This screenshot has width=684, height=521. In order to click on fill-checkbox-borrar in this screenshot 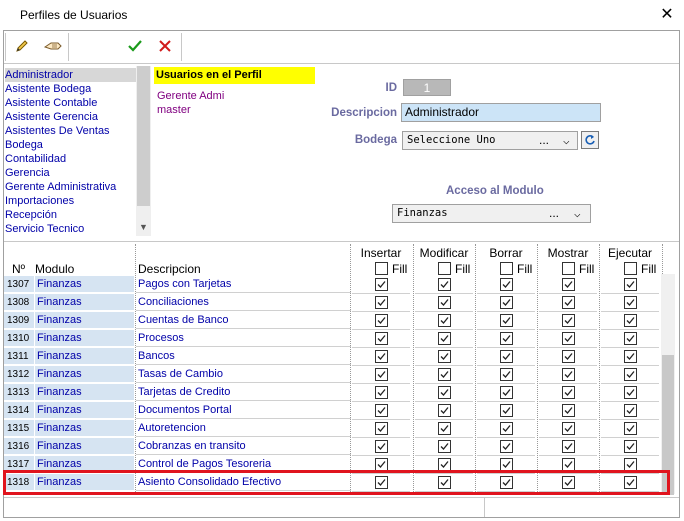, I will do `click(506, 268)`.